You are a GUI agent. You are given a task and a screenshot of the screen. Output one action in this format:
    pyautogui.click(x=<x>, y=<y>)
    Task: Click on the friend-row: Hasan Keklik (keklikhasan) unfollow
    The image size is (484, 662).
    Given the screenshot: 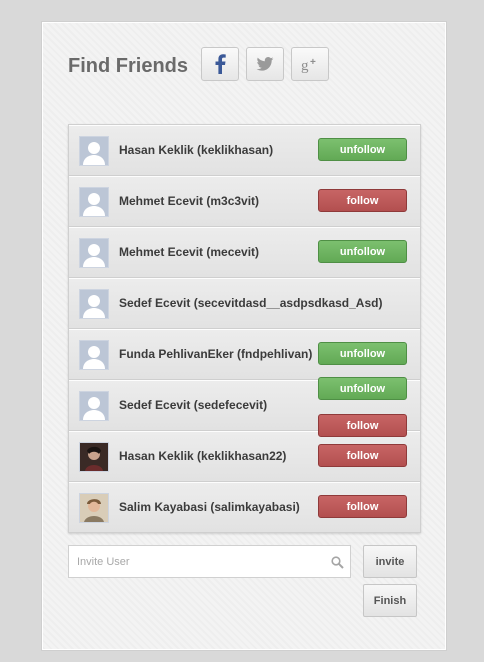 What is the action you would take?
    pyautogui.click(x=244, y=150)
    